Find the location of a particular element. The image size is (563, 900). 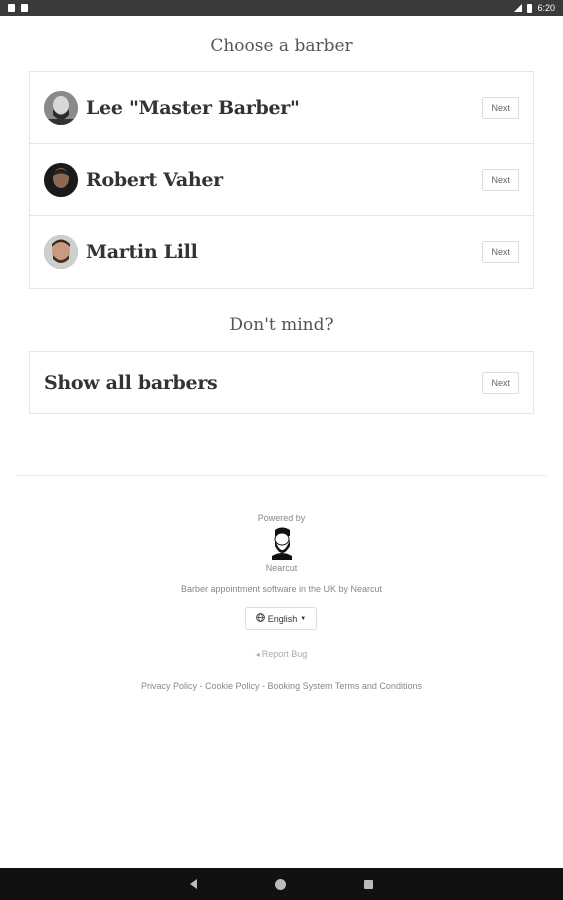

caret-down-icon: ▼ is located at coordinates (303, 618).